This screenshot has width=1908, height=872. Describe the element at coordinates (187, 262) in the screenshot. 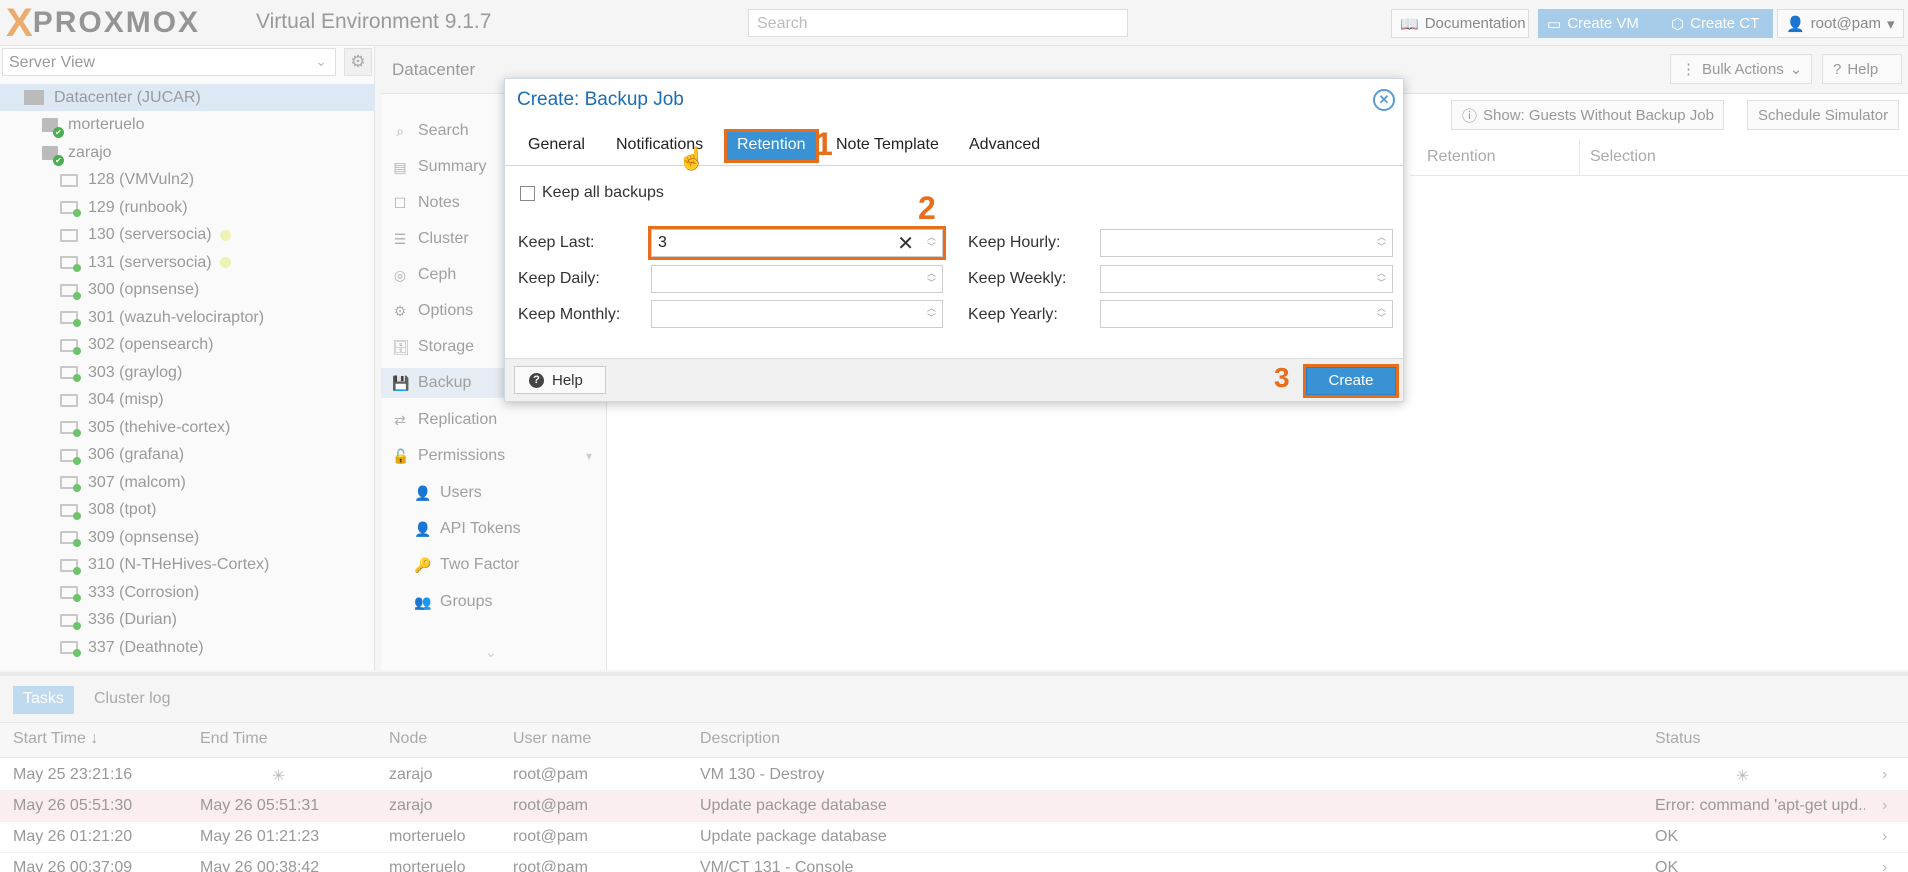

I see `tree-item: 131 (serversocia)` at that location.